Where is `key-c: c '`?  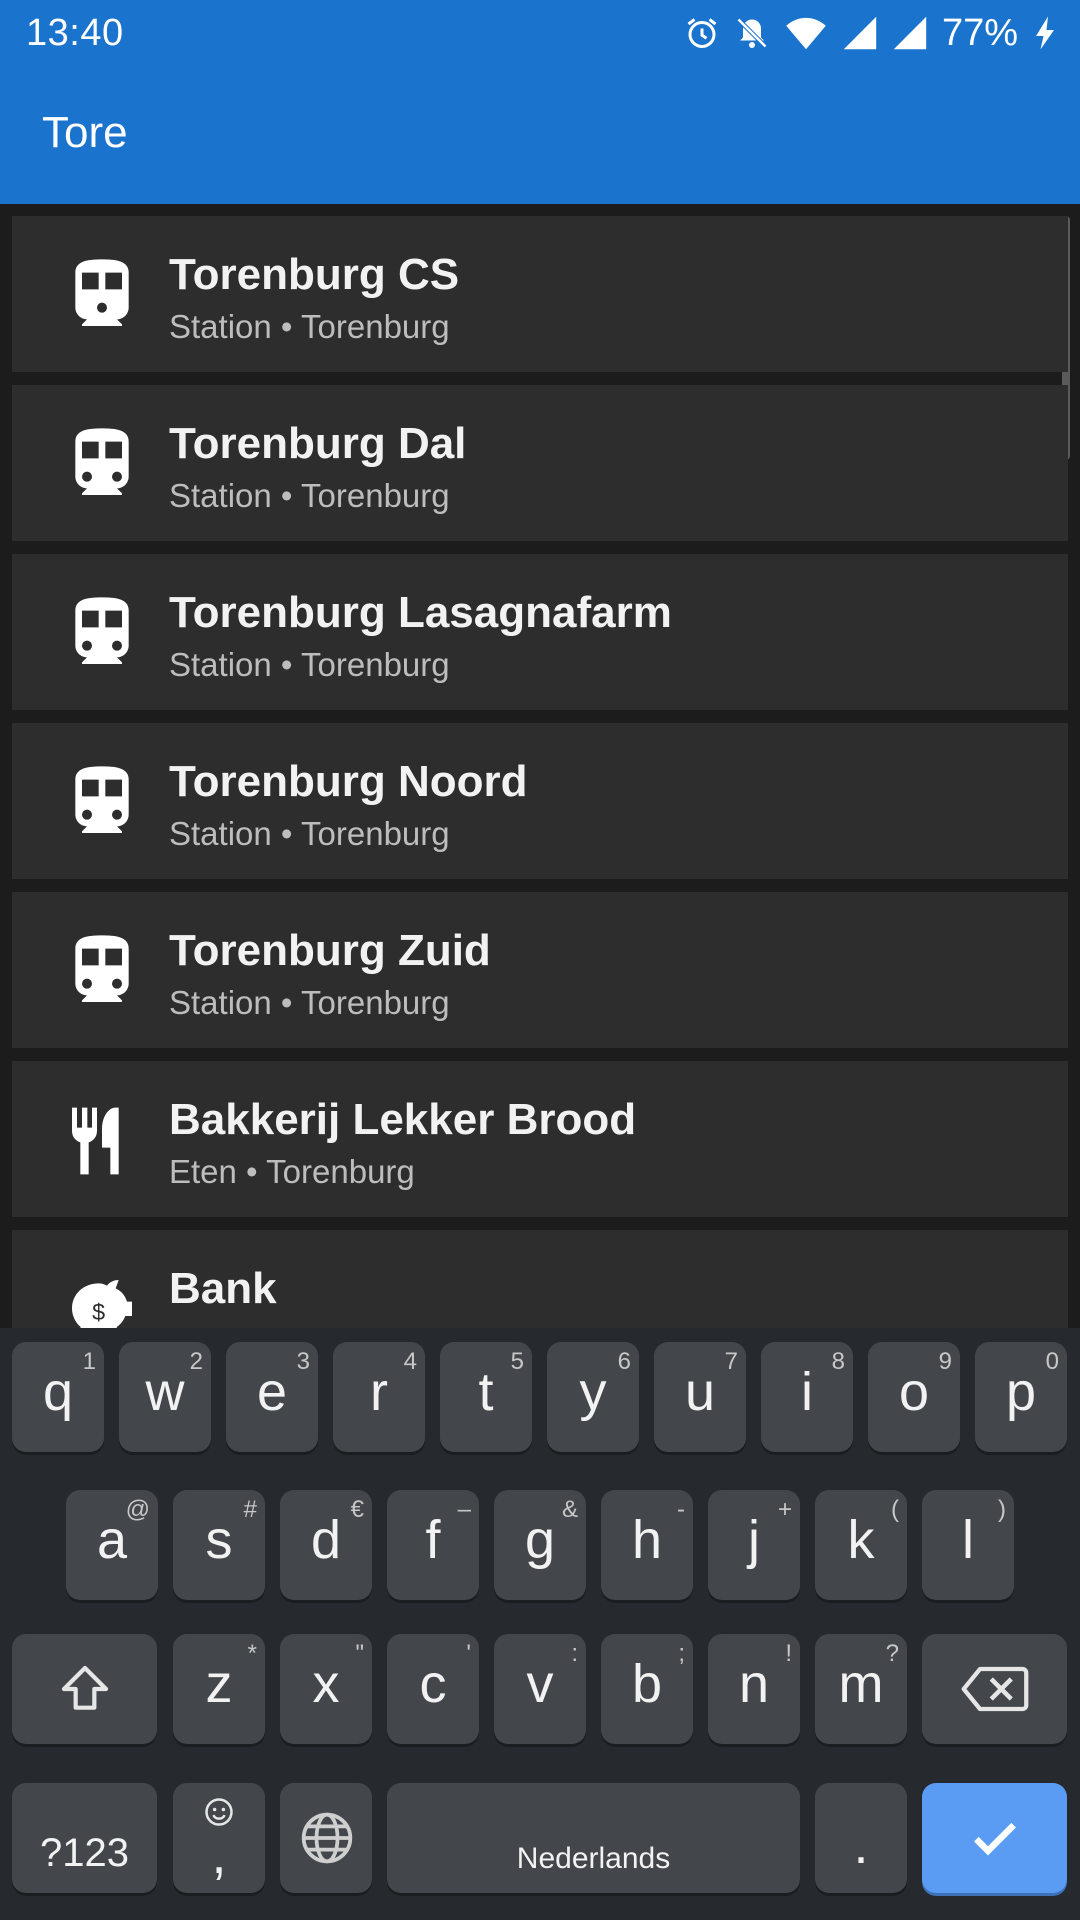 key-c: c ' is located at coordinates (433, 1689).